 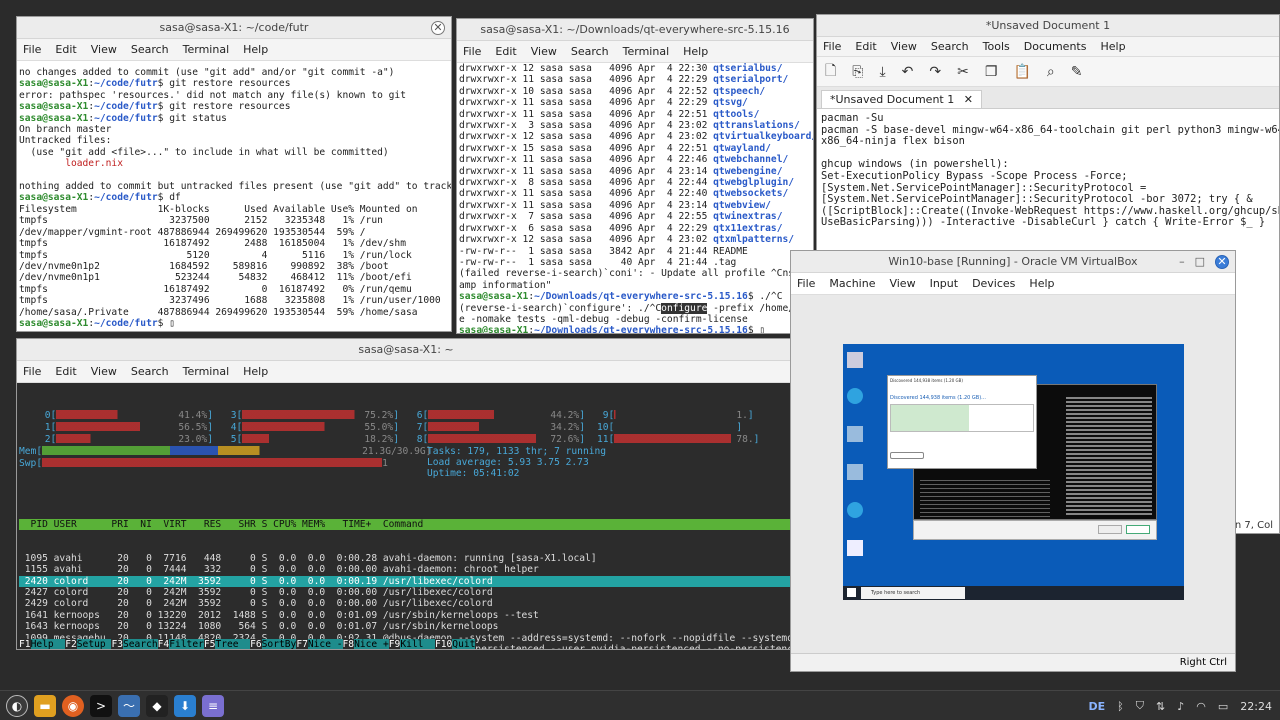 I want to click on fkey-f9: F9, so click(x=394, y=644).